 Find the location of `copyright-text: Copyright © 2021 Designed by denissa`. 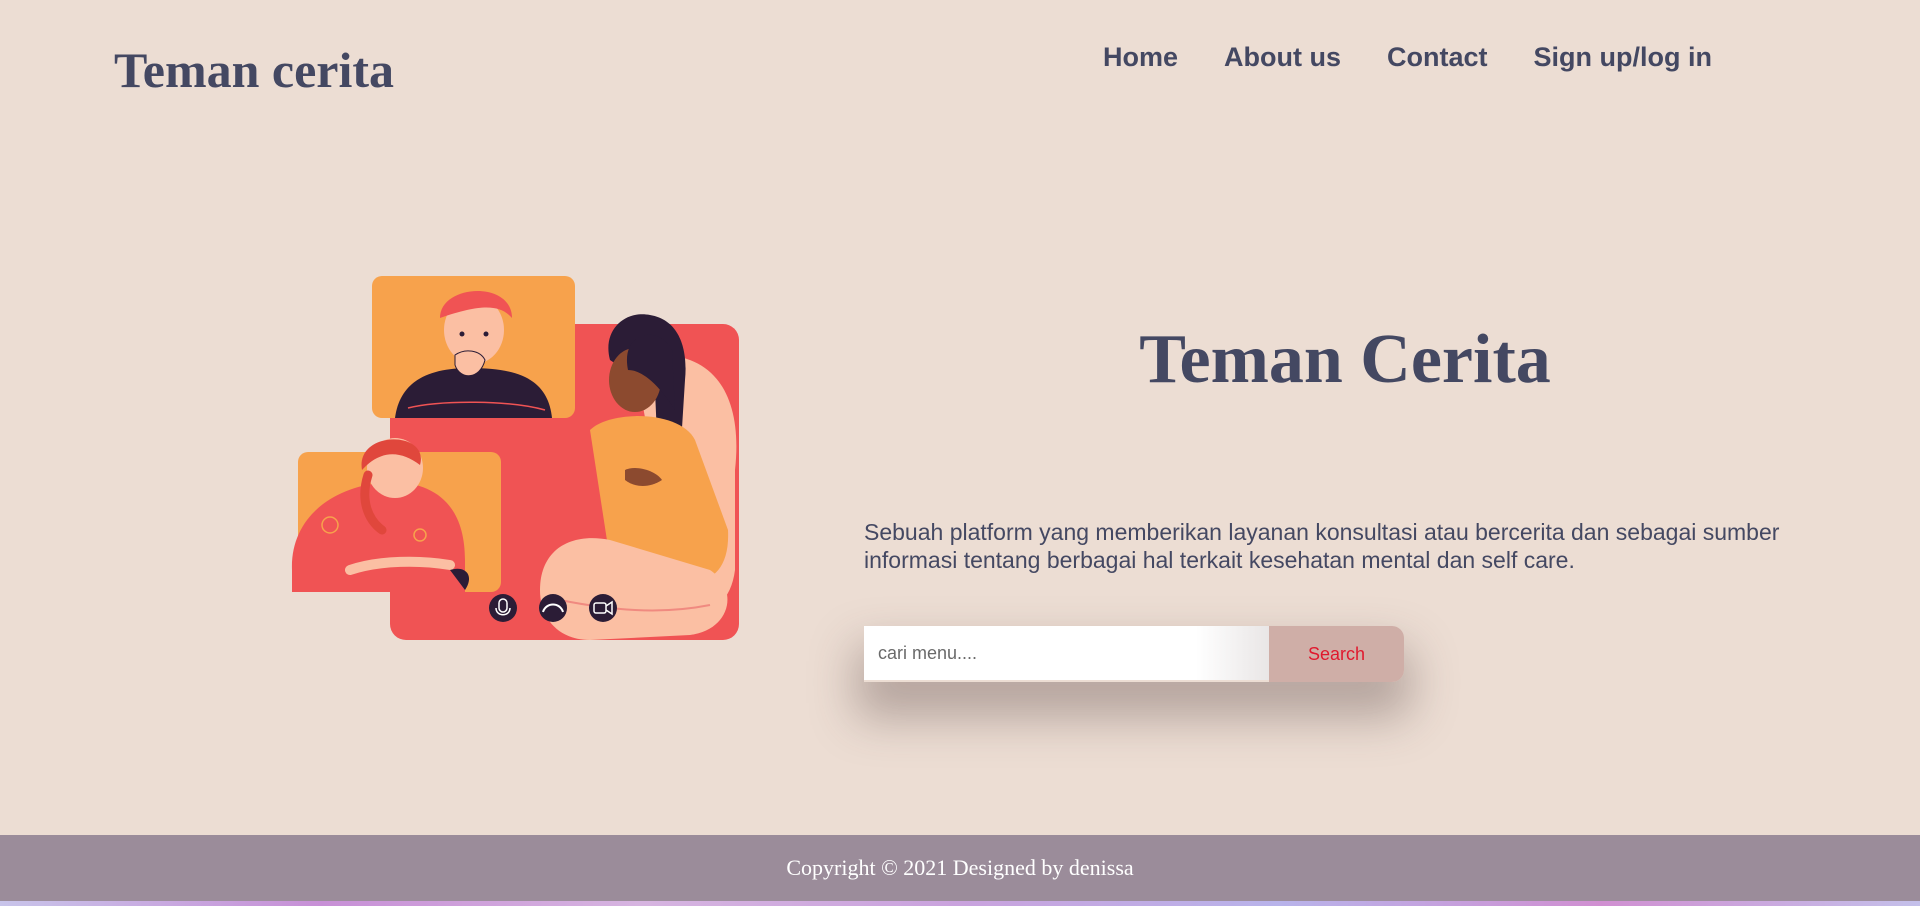

copyright-text: Copyright © 2021 Designed by denissa is located at coordinates (960, 867).